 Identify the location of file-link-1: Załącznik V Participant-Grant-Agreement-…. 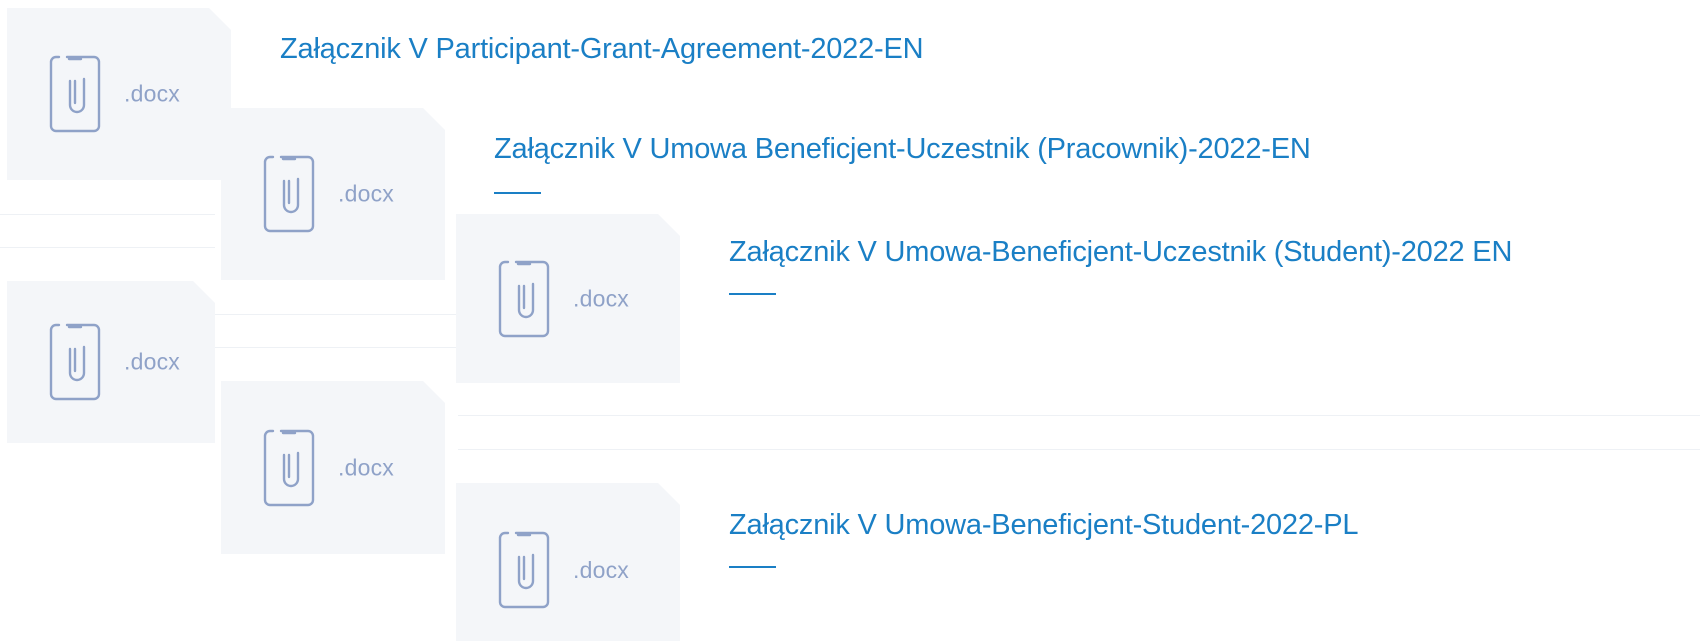
(602, 49).